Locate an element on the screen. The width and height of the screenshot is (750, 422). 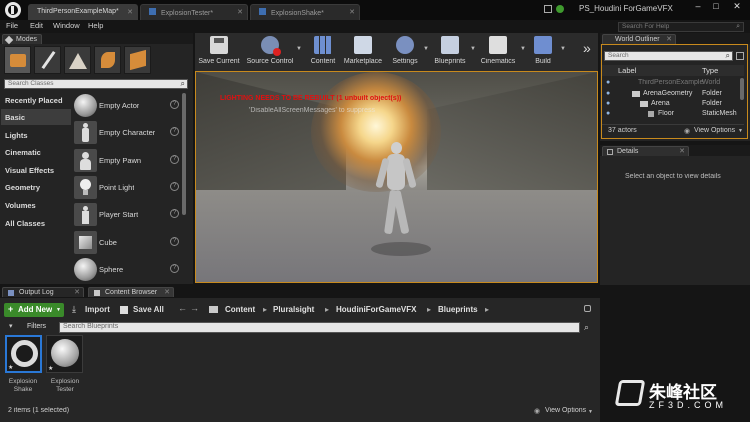
paint-mode-button is located at coordinates (47, 60).